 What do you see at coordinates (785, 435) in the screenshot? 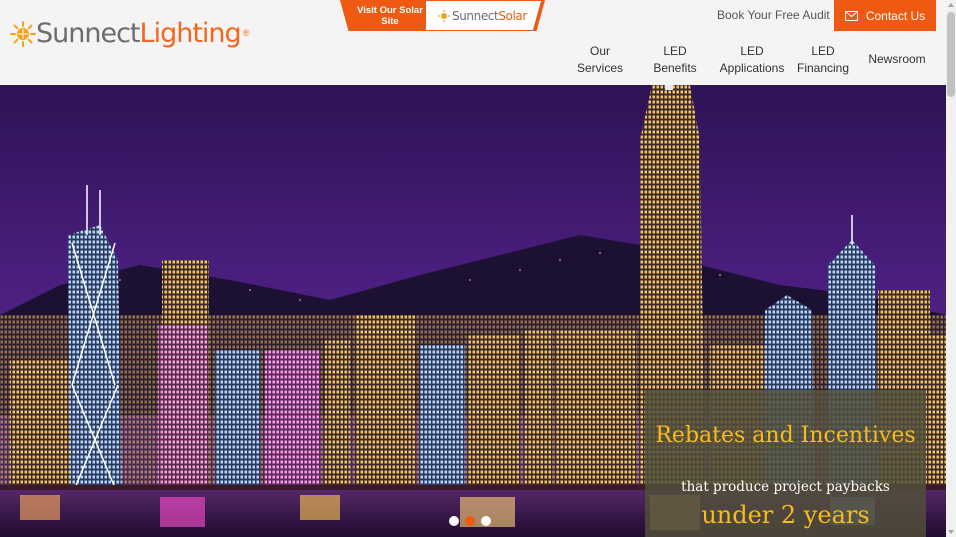
I see `promo-heading: Rebates and Incentives` at bounding box center [785, 435].